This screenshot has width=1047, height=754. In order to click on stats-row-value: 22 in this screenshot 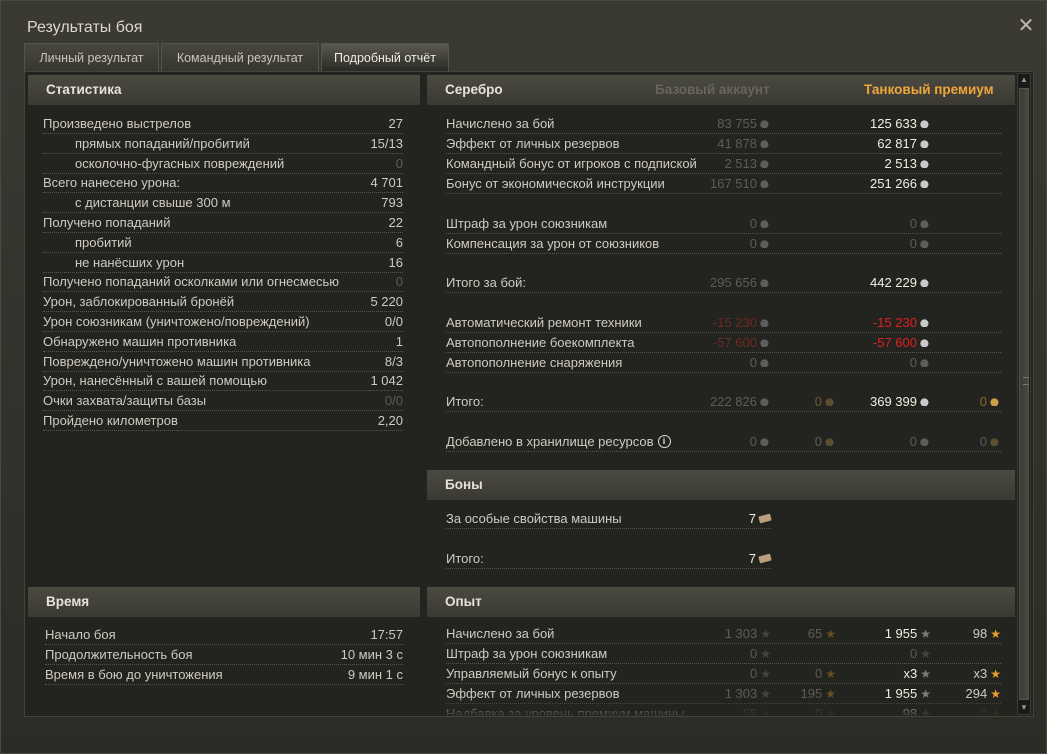, I will do `click(395, 222)`.